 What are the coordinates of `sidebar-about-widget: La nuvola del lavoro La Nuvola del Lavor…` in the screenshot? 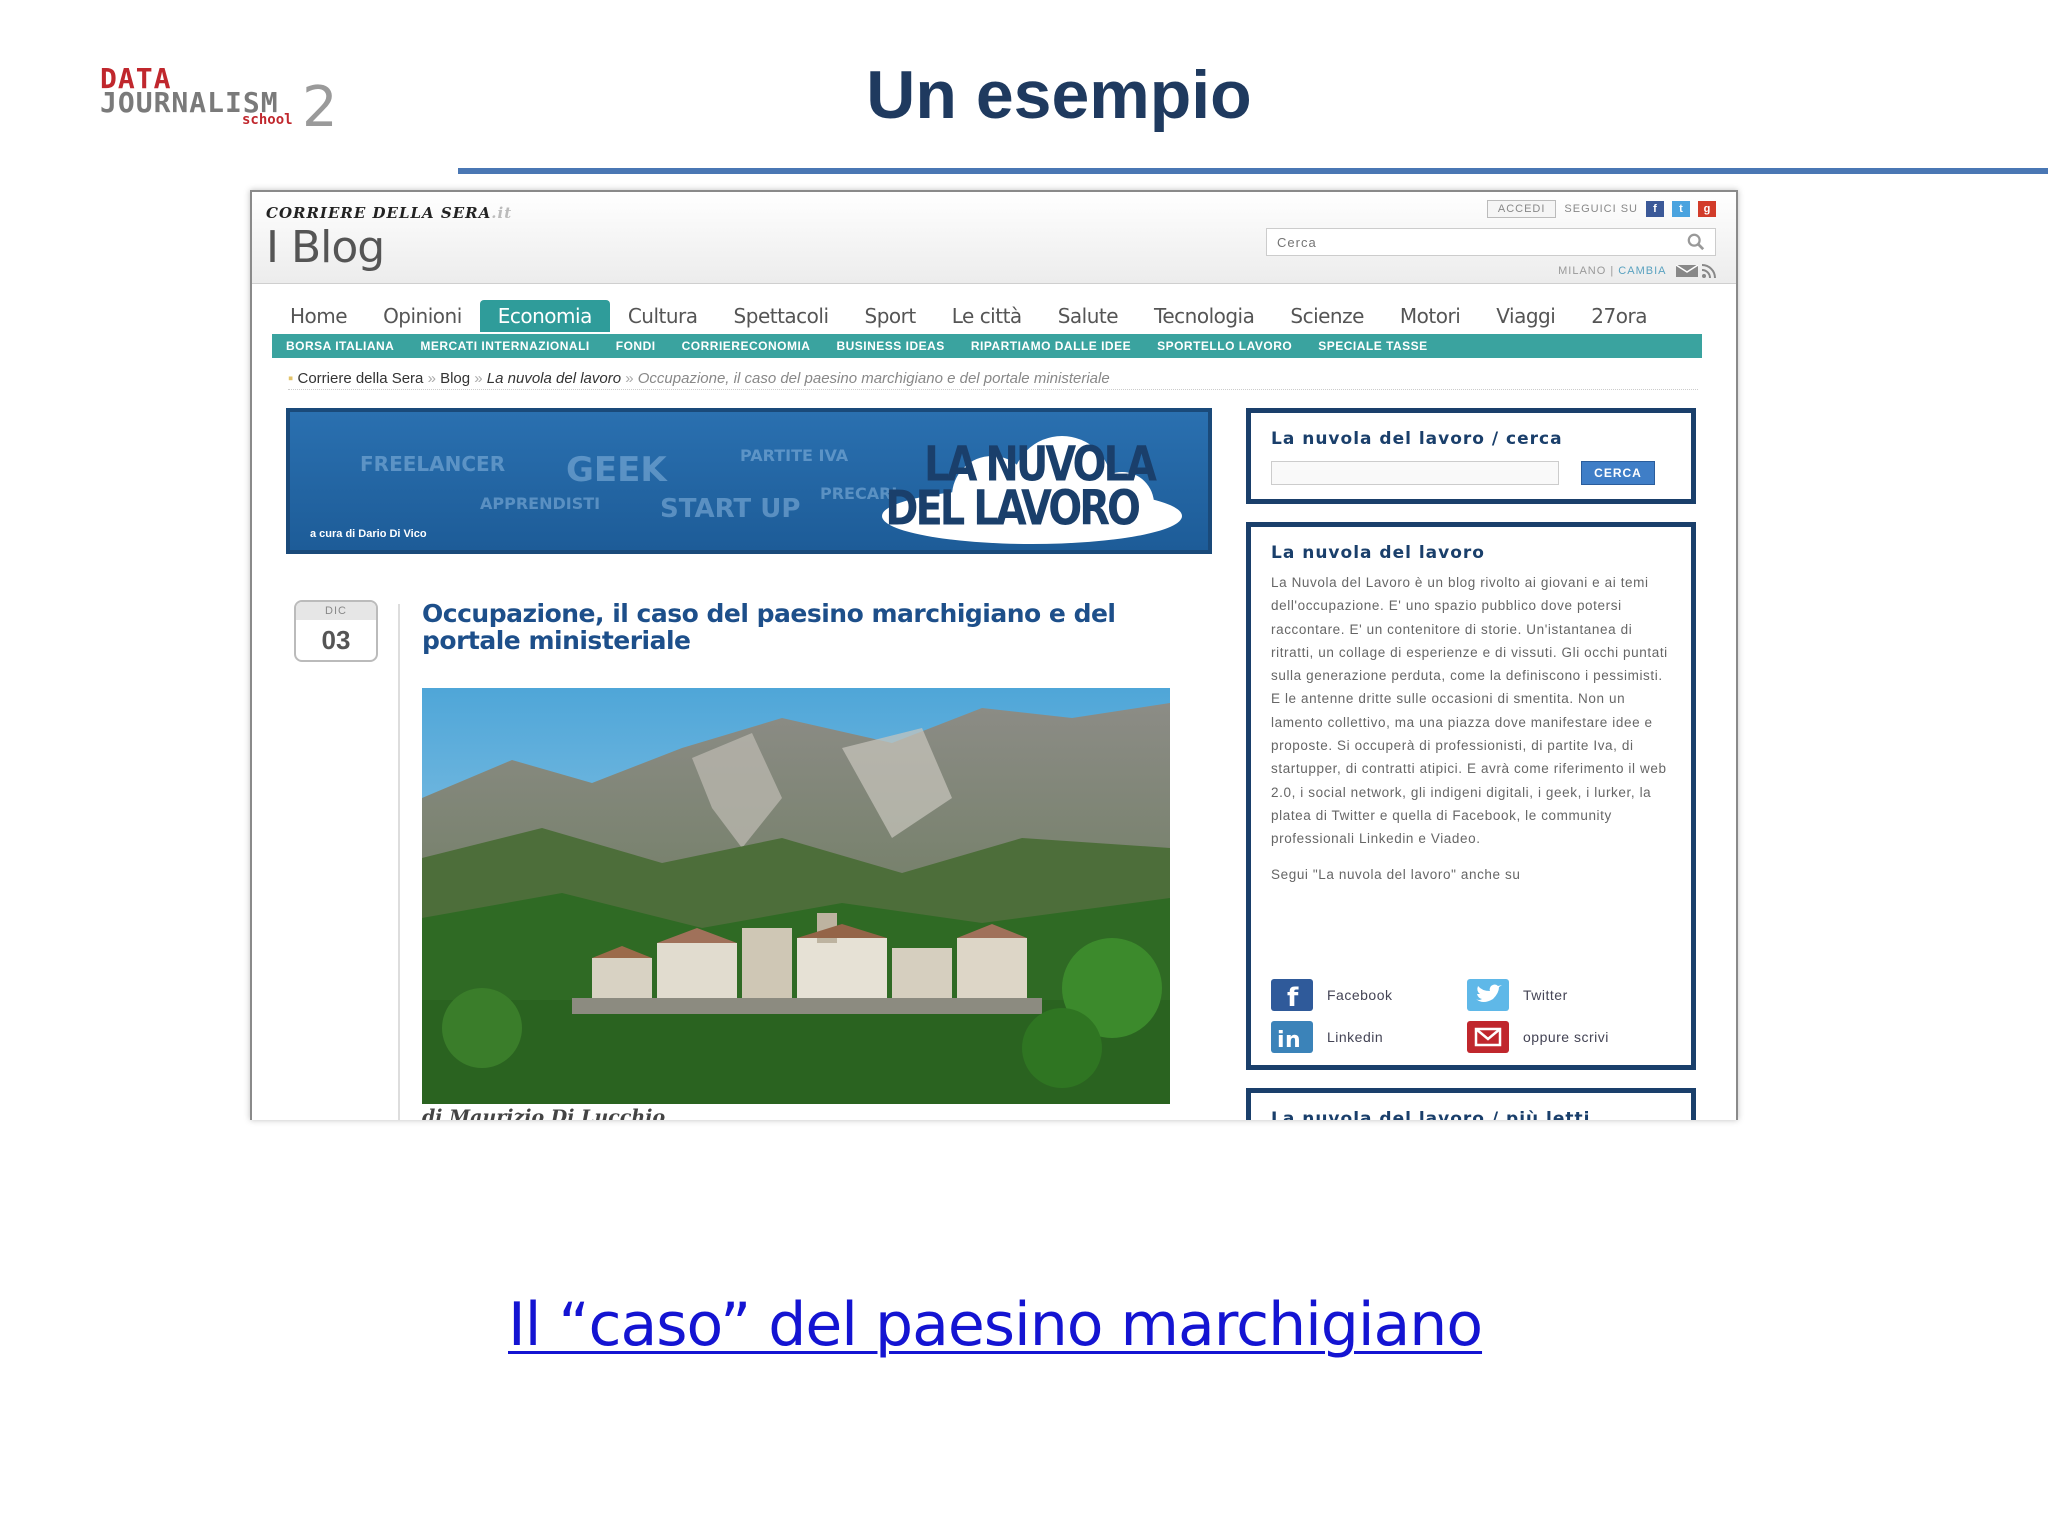 It's located at (1471, 796).